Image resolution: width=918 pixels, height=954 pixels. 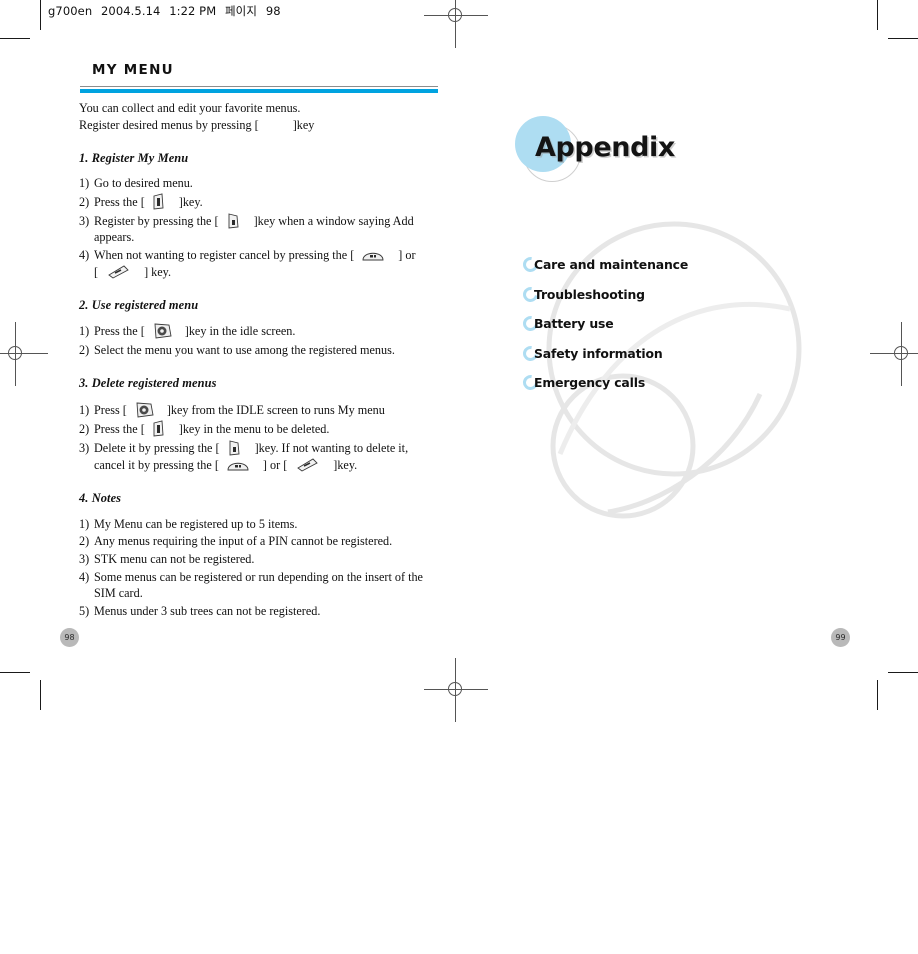 I want to click on appendix-list-item: Battery use, so click(x=686, y=324).